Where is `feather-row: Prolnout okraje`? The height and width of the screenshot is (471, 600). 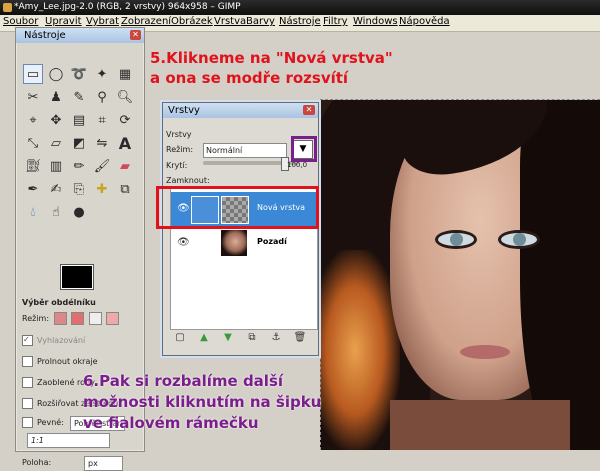
feather-row: Prolnout okraje is located at coordinates (81, 362).